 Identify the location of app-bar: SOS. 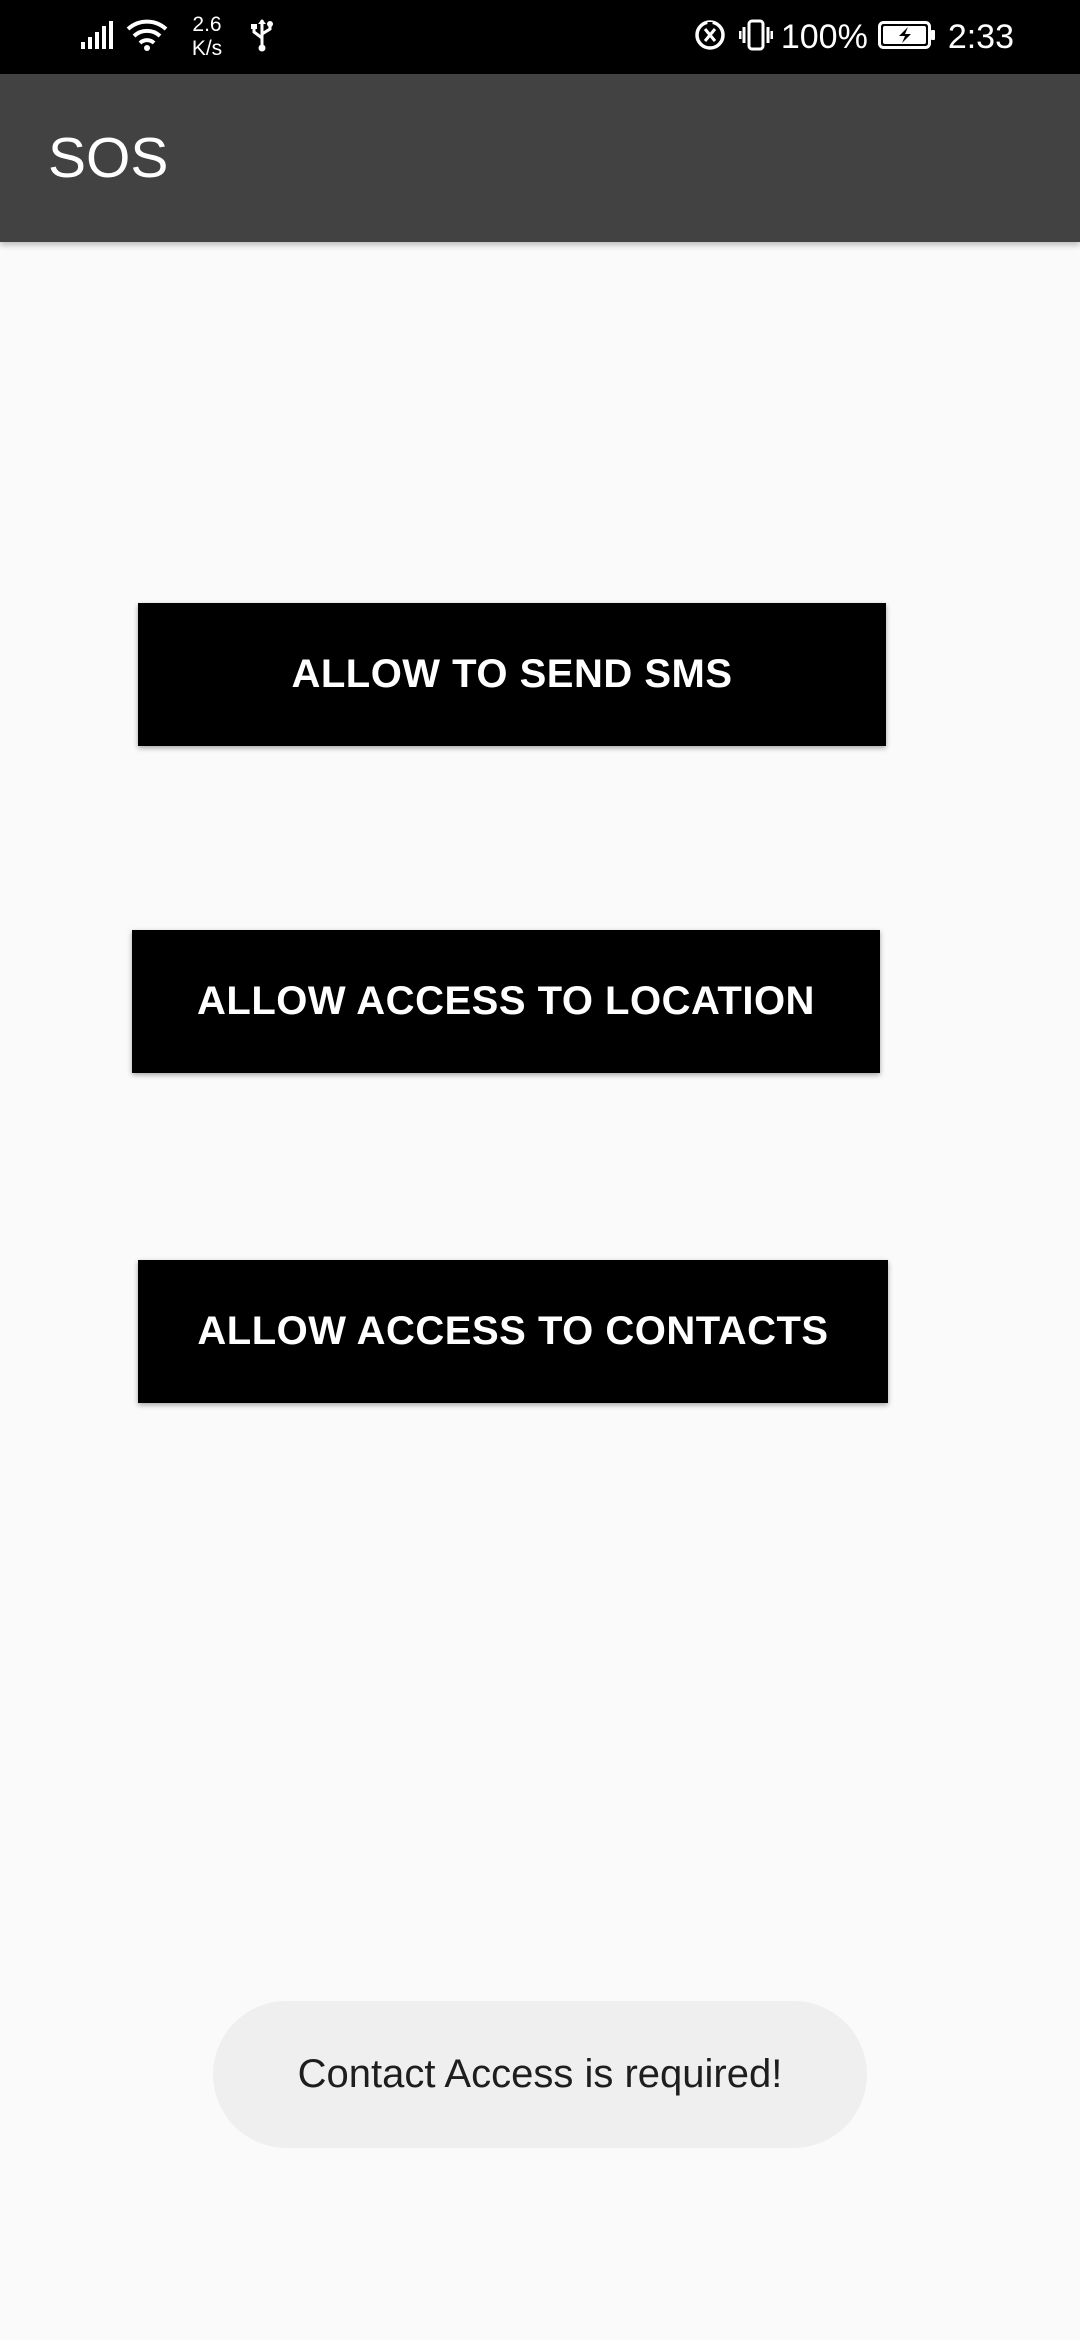
(540, 158).